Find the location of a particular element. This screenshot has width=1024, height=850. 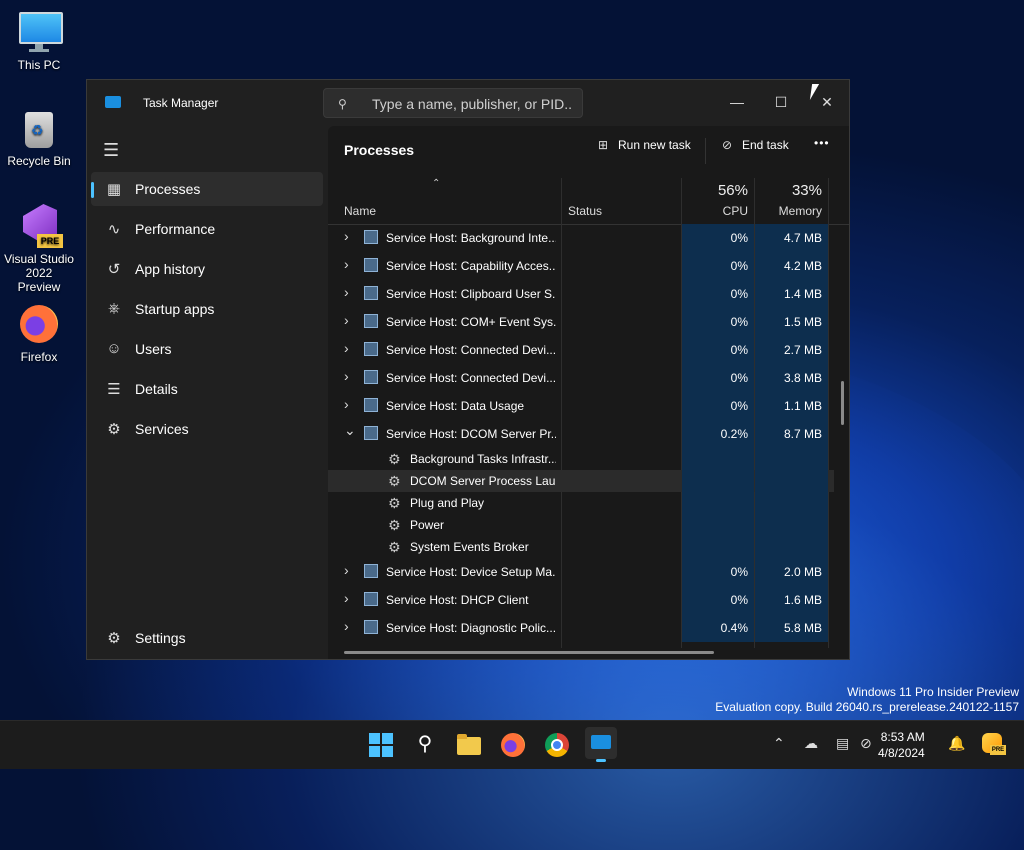

services-icon: ⚙ is located at coordinates (114, 429).